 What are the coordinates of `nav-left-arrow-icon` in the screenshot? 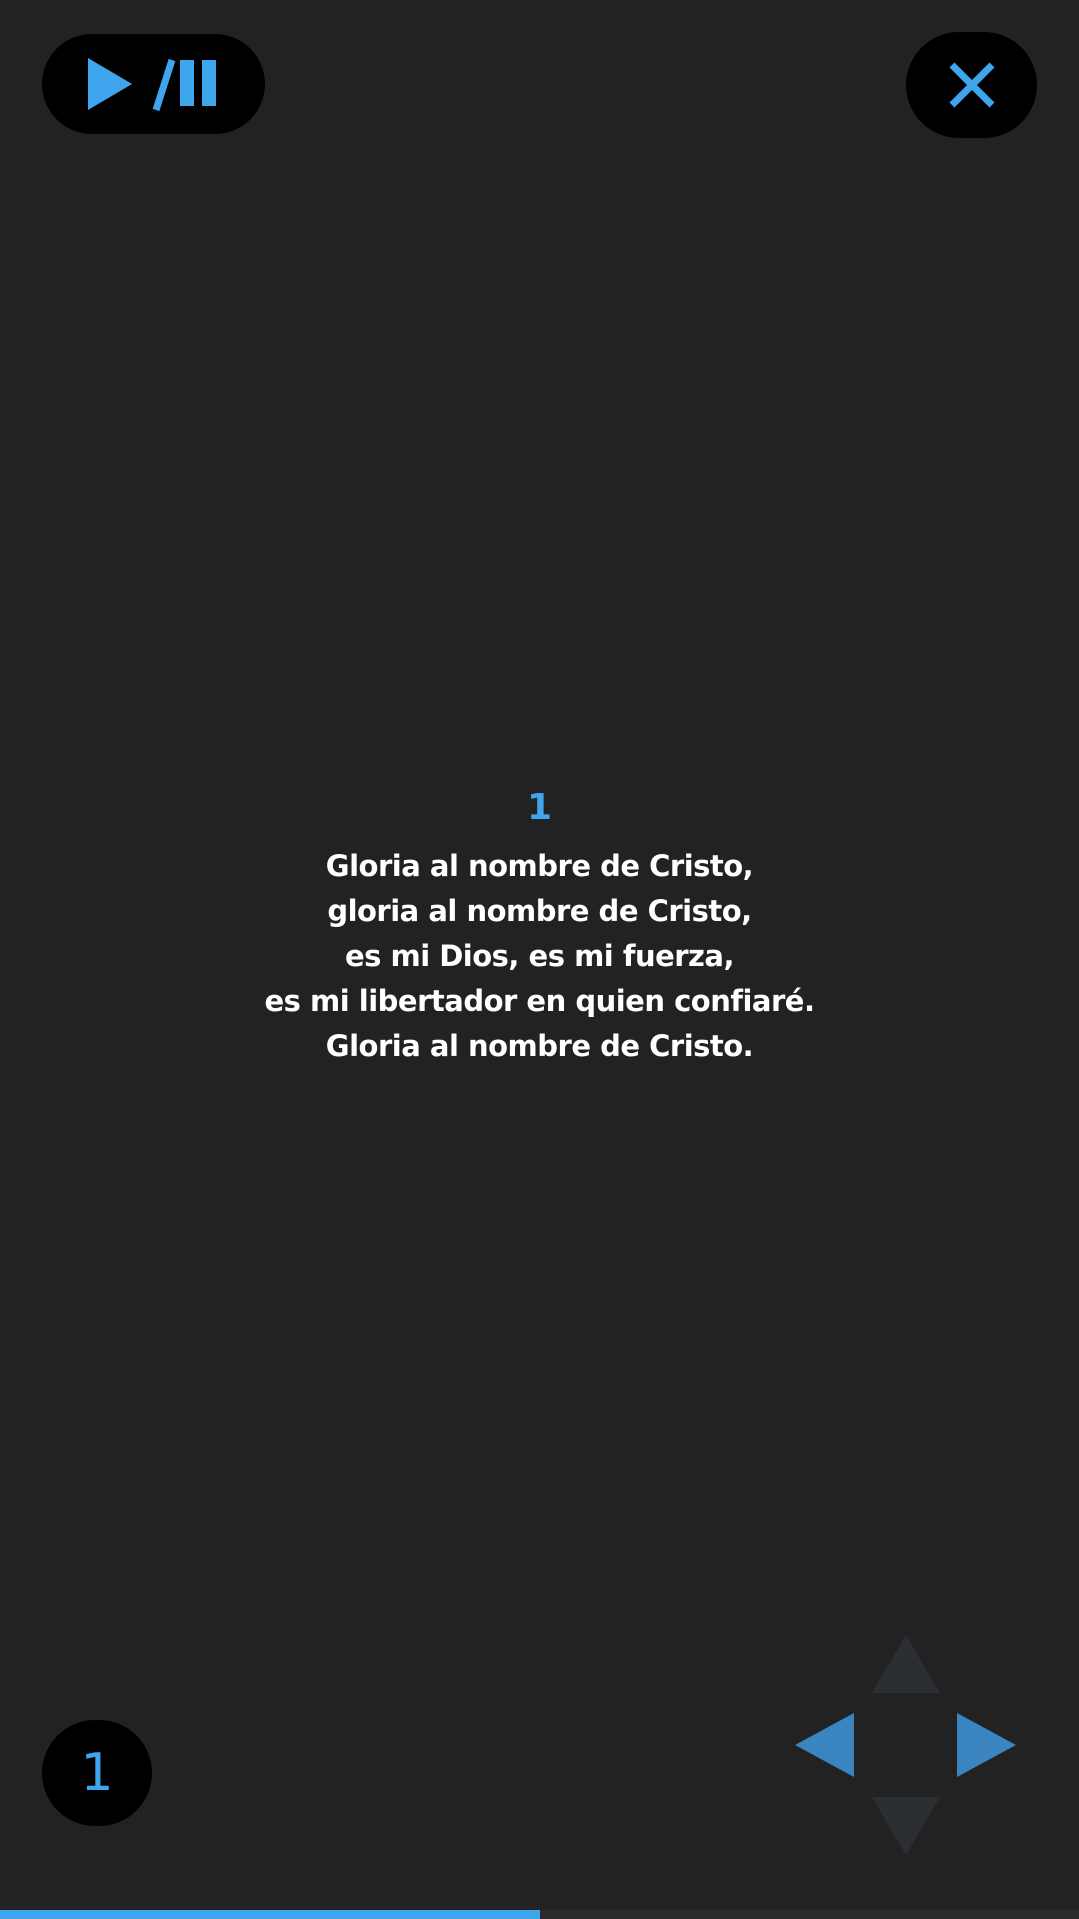 It's located at (824, 1745).